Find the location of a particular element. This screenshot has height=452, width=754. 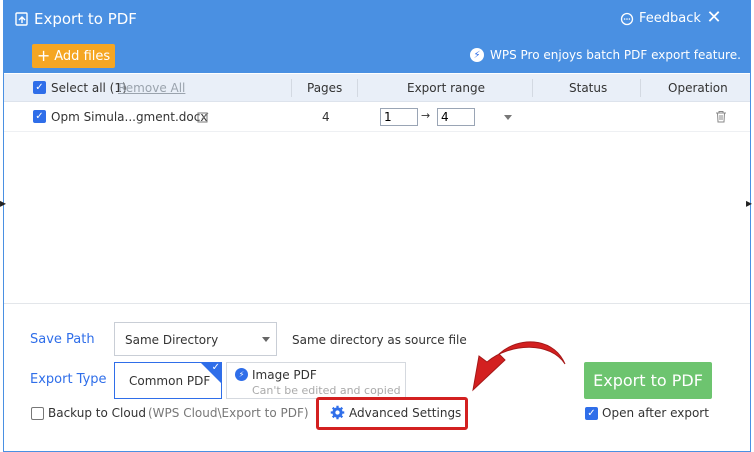

arrow-right-icon: → is located at coordinates (426, 115).